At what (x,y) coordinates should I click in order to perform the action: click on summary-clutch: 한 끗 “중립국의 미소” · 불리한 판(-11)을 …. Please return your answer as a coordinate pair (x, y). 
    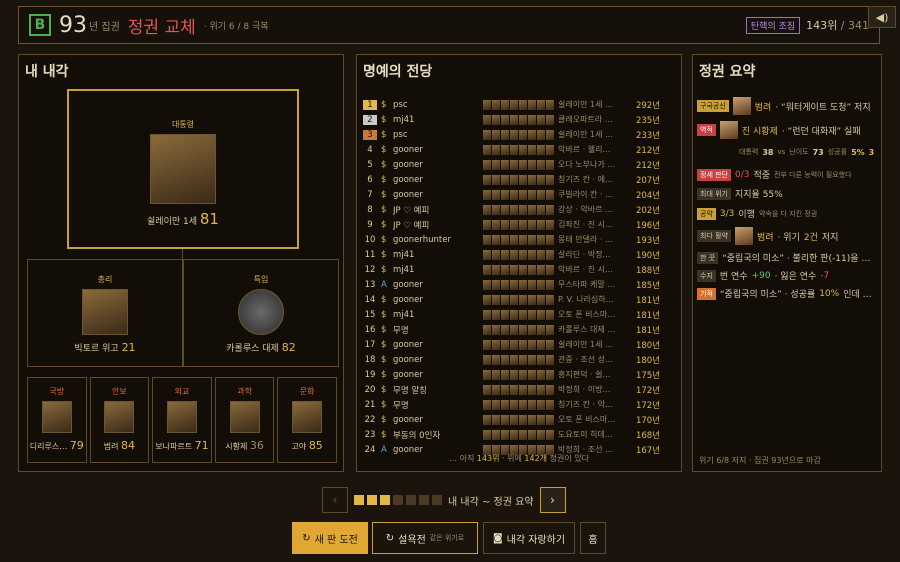
    Looking at the image, I should click on (783, 257).